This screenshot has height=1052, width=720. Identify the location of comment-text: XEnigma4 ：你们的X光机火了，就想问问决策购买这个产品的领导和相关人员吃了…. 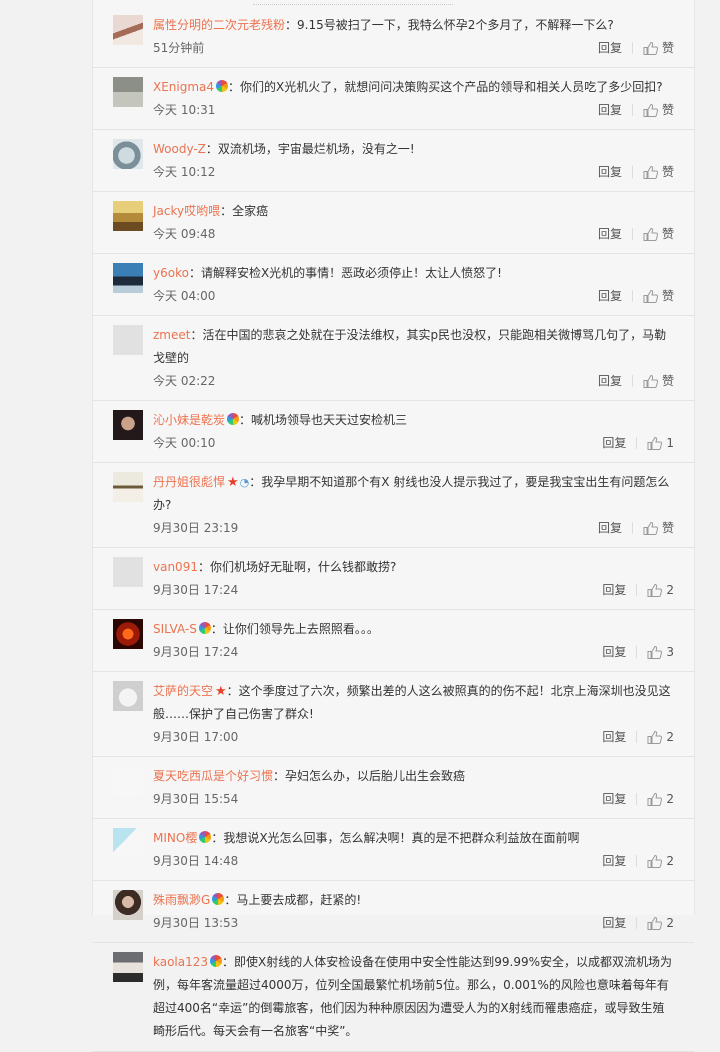
(413, 87).